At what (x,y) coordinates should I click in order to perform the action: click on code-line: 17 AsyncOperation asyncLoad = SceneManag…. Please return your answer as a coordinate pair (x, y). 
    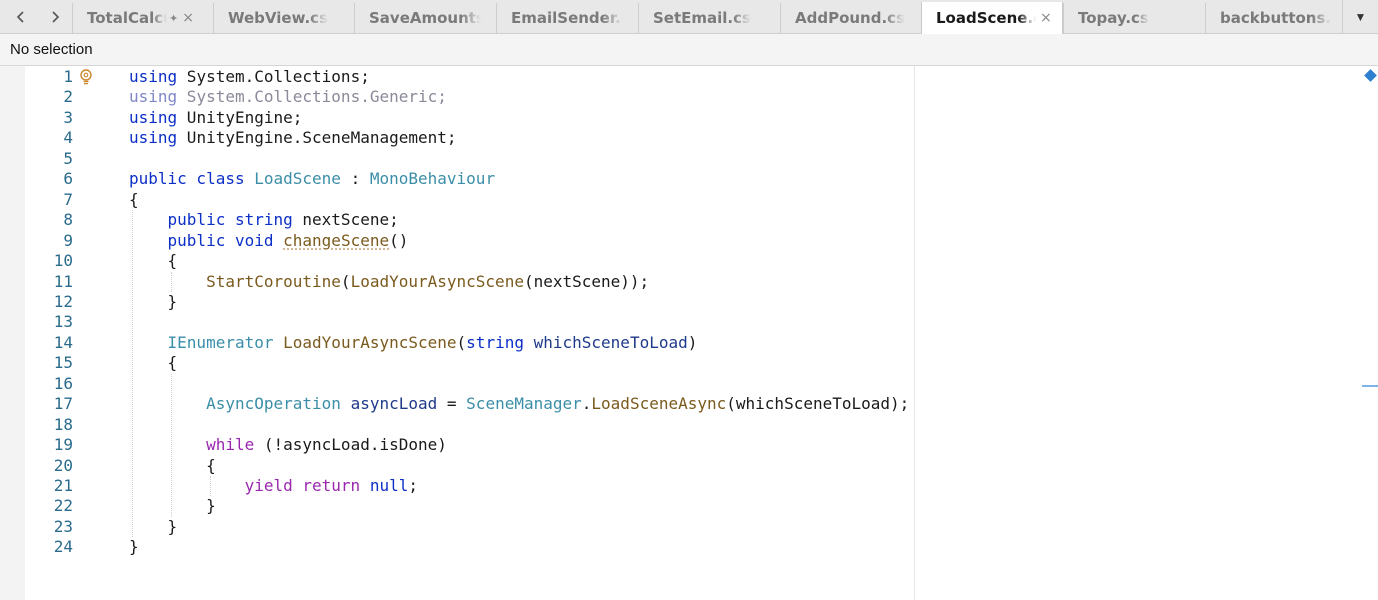
    Looking at the image, I should click on (680, 404).